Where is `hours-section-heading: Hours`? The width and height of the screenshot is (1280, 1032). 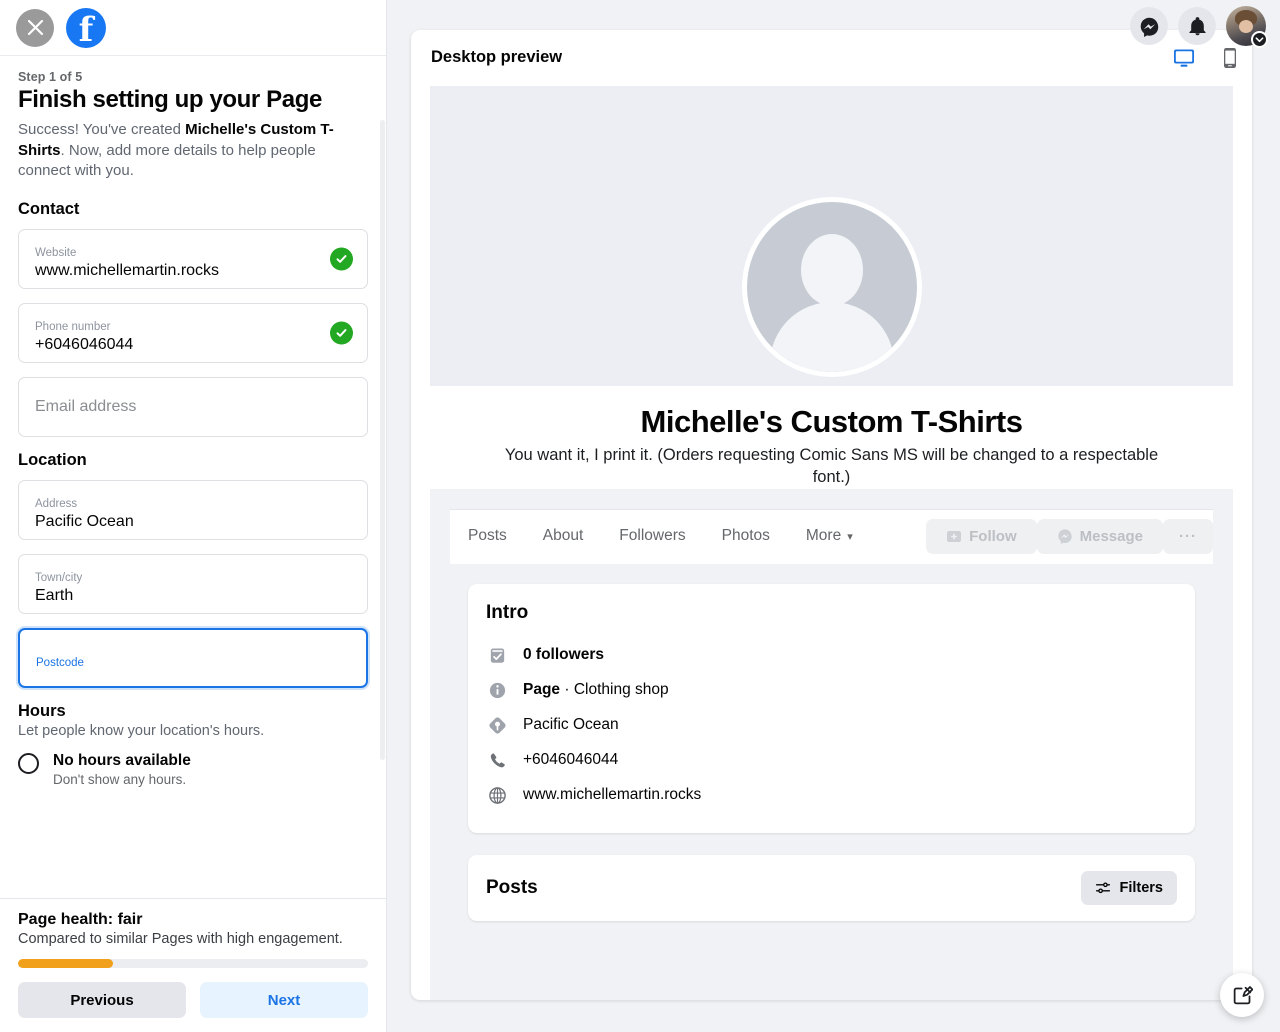 hours-section-heading: Hours is located at coordinates (42, 711).